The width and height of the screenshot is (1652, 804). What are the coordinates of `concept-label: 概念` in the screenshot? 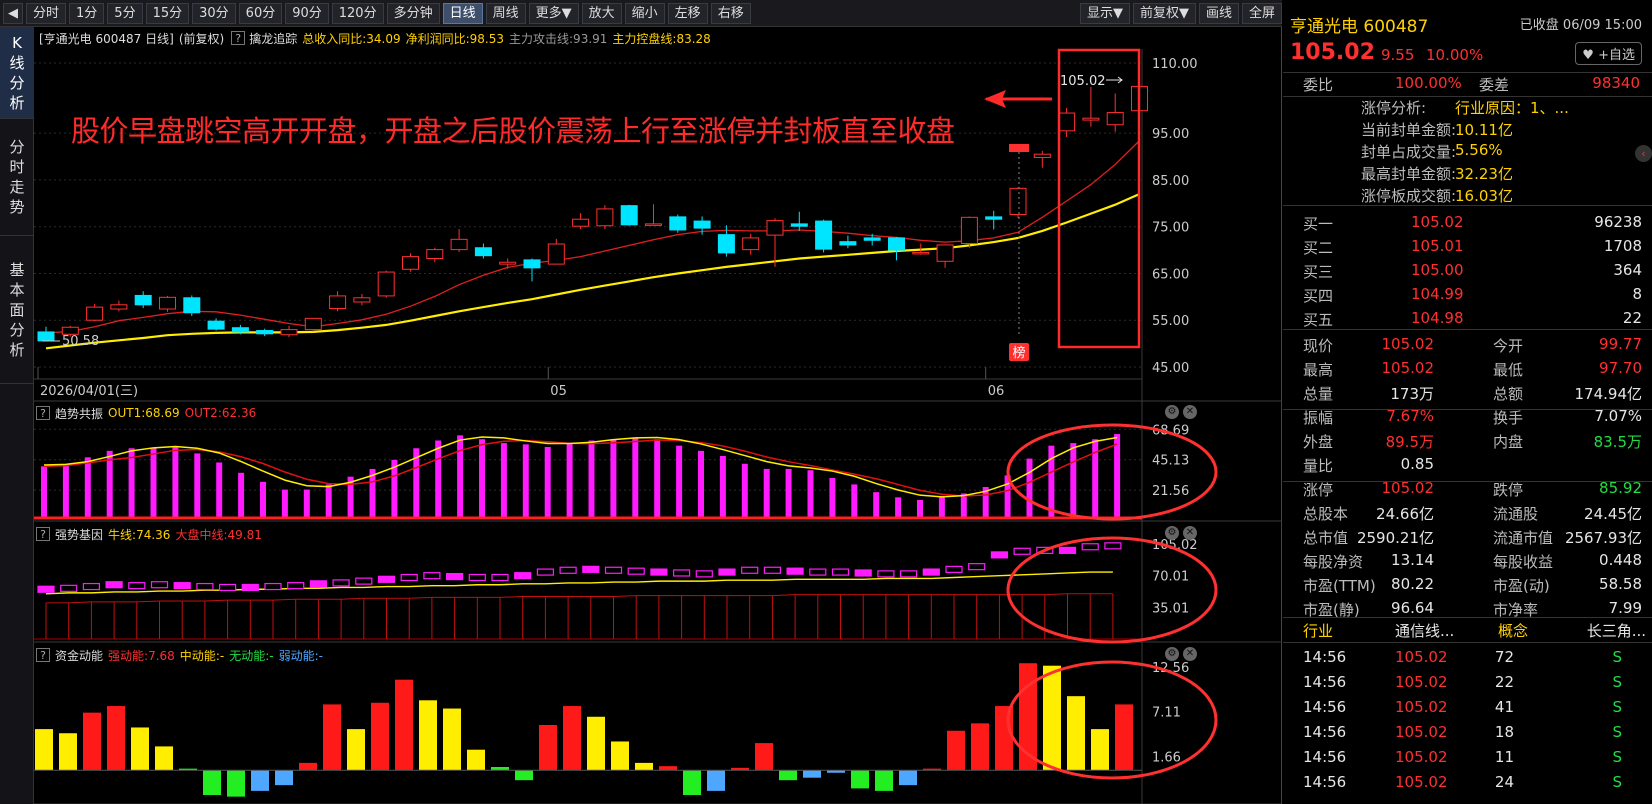 It's located at (1513, 630).